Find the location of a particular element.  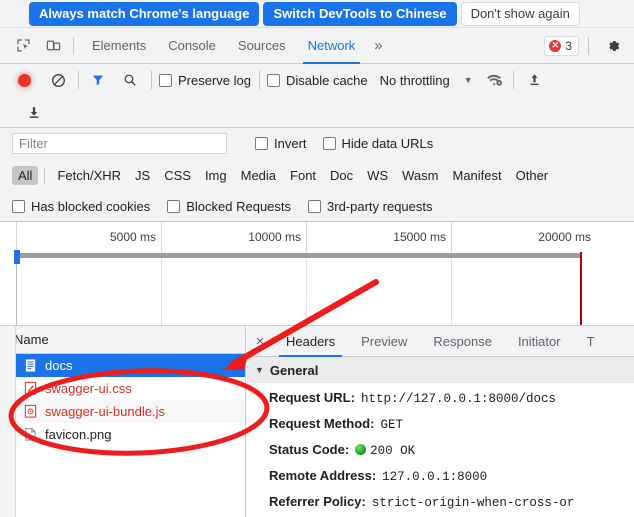

type-chip-wasm: Wasm is located at coordinates (420, 175).